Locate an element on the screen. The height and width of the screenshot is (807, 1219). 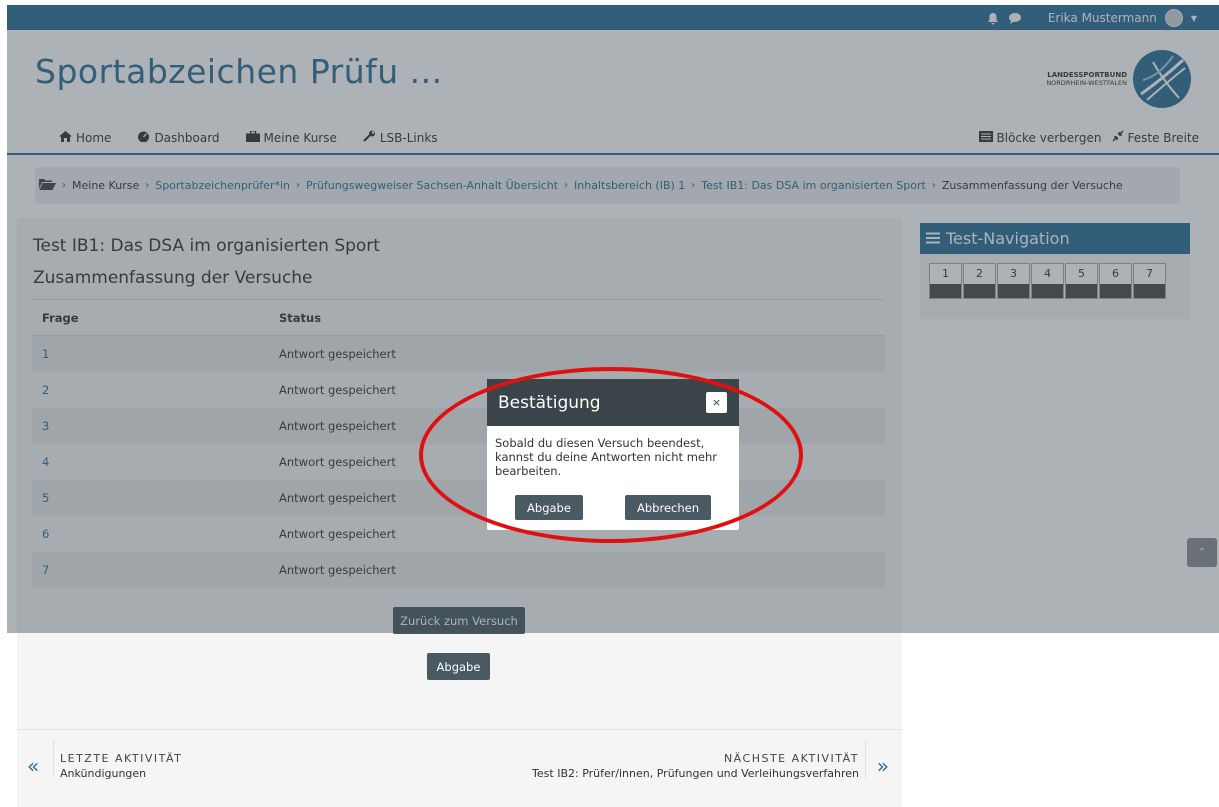
close-icon: × is located at coordinates (716, 402).